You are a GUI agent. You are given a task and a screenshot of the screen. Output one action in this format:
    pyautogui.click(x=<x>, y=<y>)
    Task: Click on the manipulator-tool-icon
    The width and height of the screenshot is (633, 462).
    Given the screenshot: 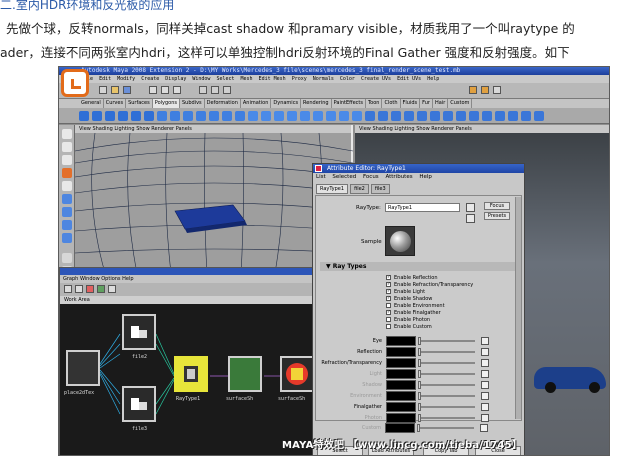 What is the action you would take?
    pyautogui.click(x=67, y=212)
    